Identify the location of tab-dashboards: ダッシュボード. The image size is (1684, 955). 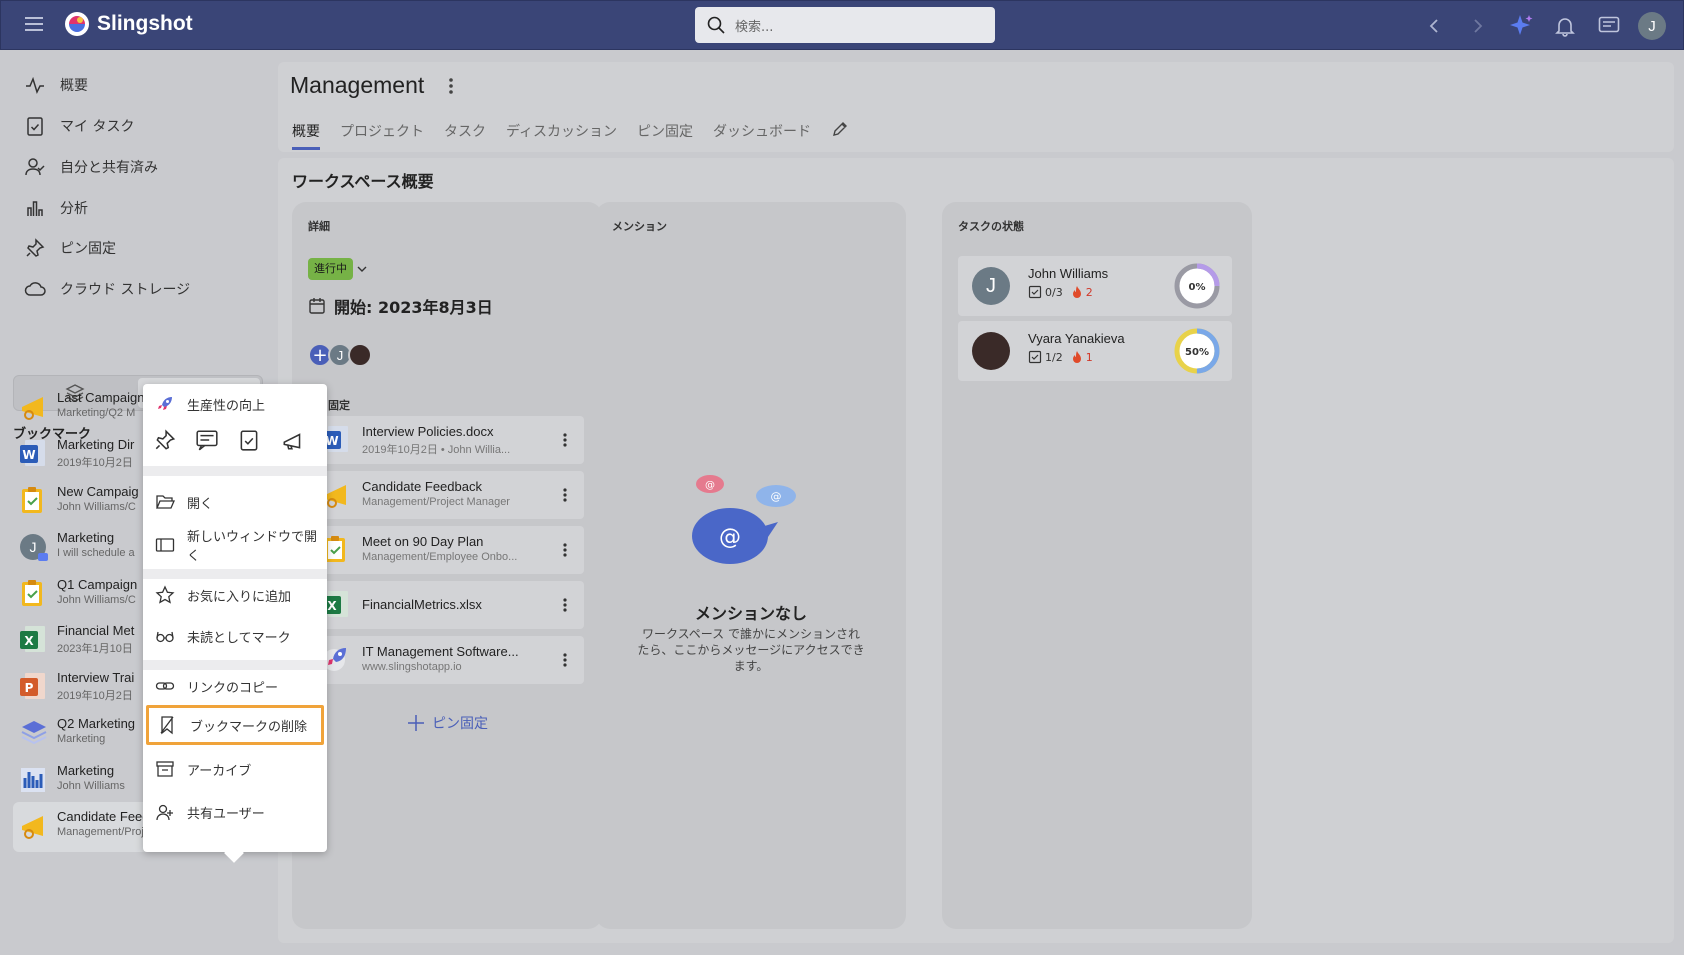
(762, 131).